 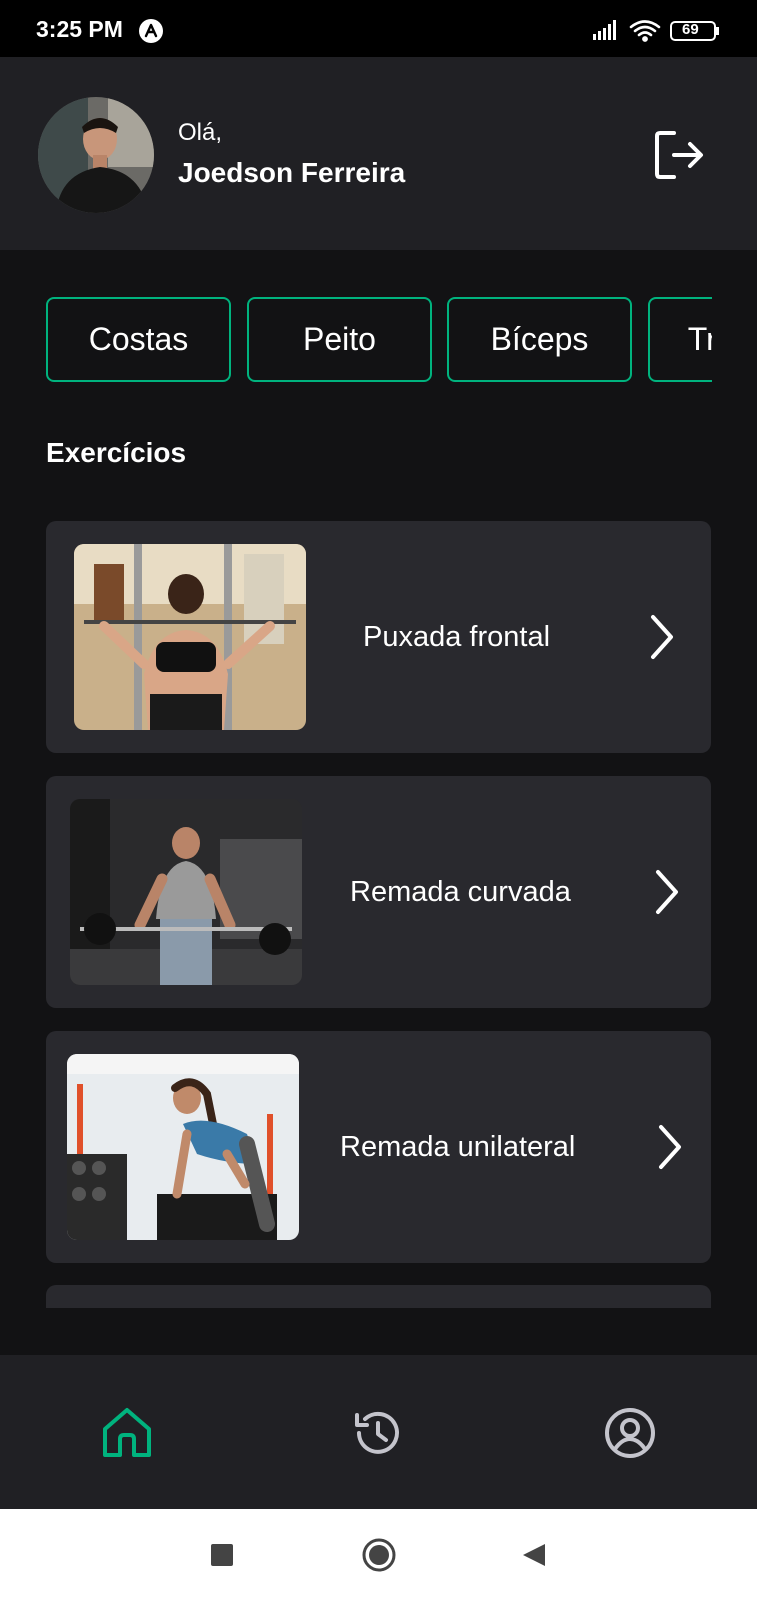 I want to click on exercise-card: Remada unilateral, so click(x=378, y=1147).